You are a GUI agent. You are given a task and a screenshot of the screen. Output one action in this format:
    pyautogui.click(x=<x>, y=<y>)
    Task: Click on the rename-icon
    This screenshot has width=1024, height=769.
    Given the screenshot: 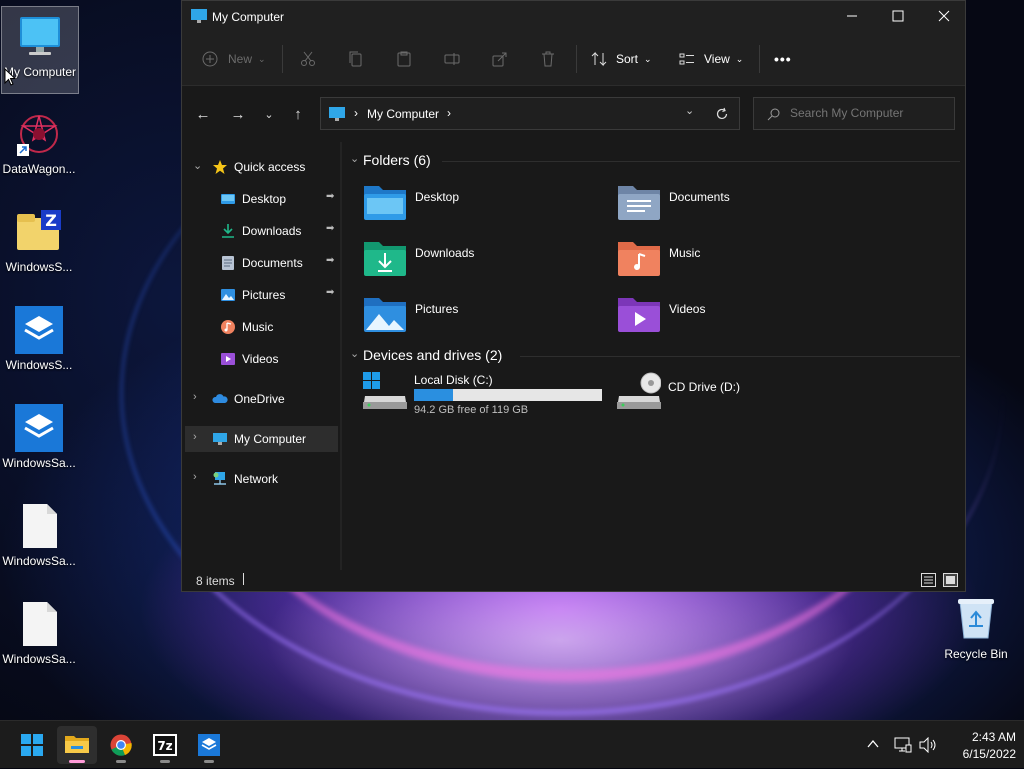 What is the action you would take?
    pyautogui.click(x=452, y=59)
    